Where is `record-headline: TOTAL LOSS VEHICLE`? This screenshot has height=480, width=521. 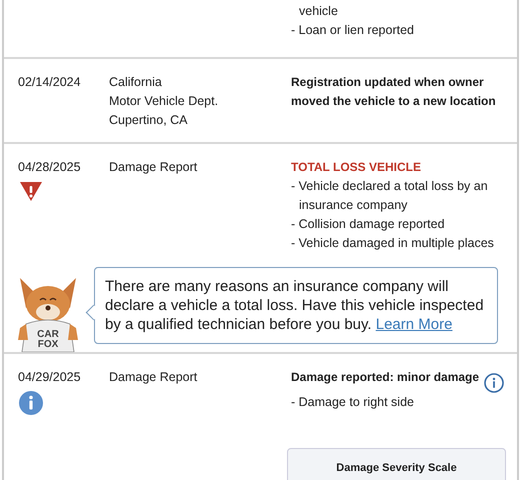 record-headline: TOTAL LOSS VEHICLE is located at coordinates (356, 167).